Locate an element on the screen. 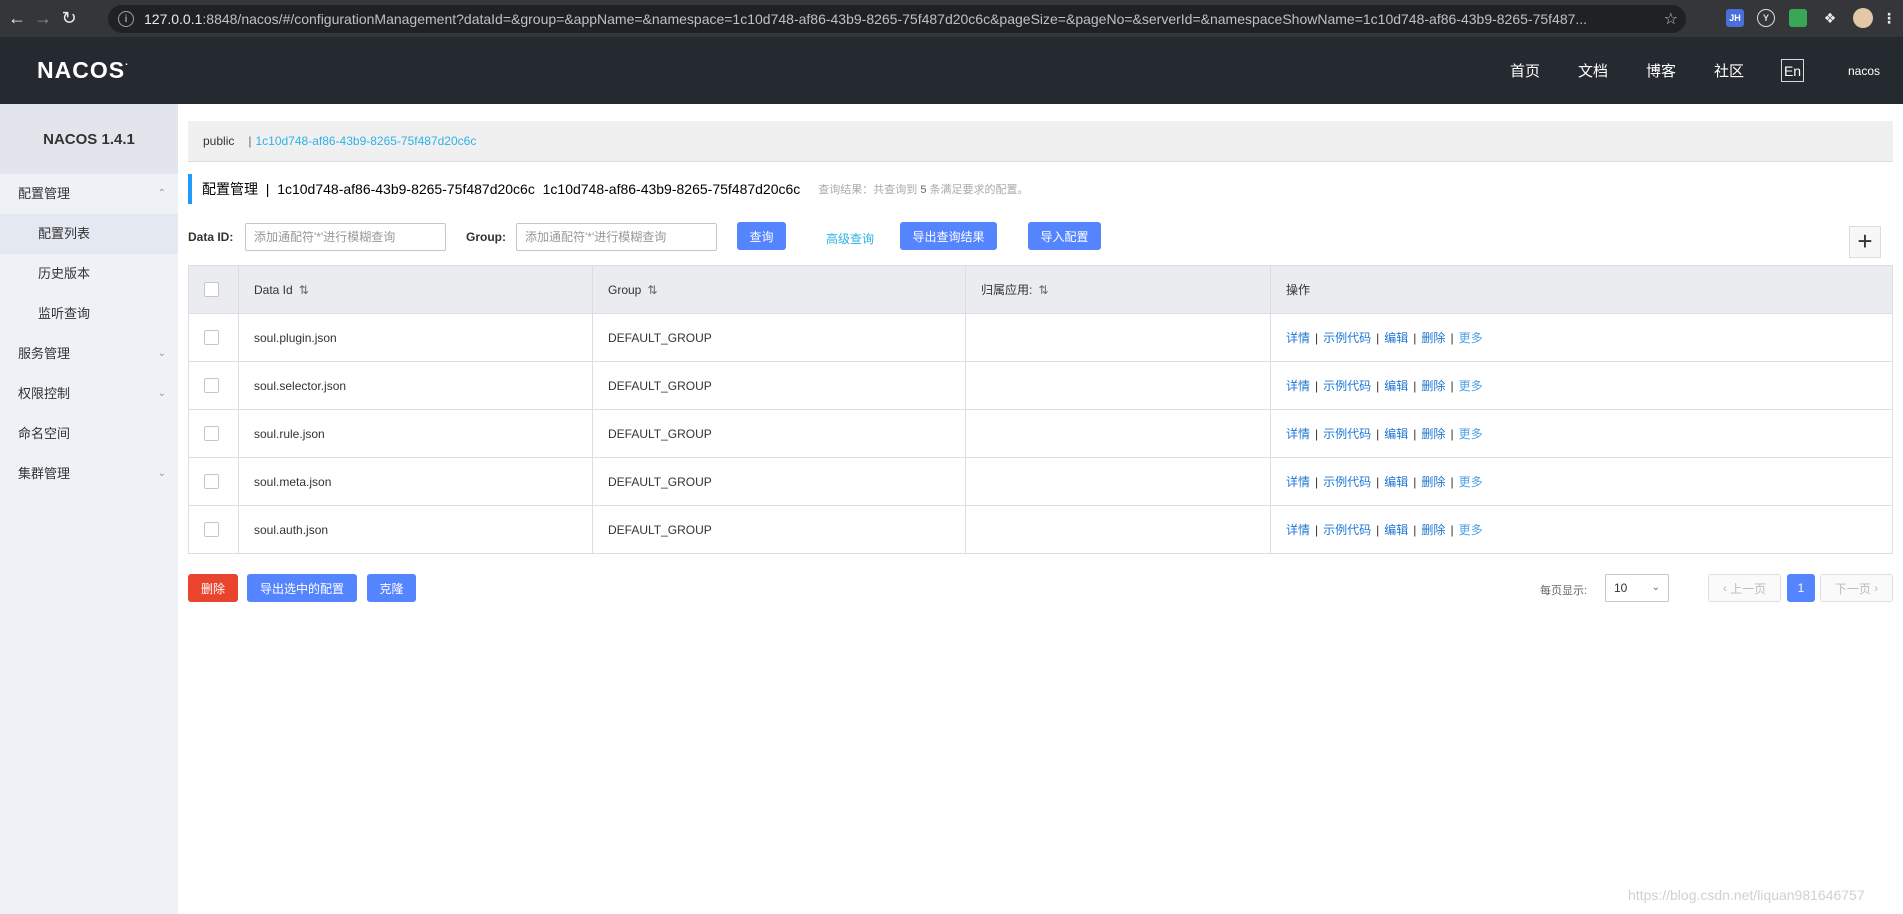  sidebar-item-config-list: 配置列表 is located at coordinates (89, 234).